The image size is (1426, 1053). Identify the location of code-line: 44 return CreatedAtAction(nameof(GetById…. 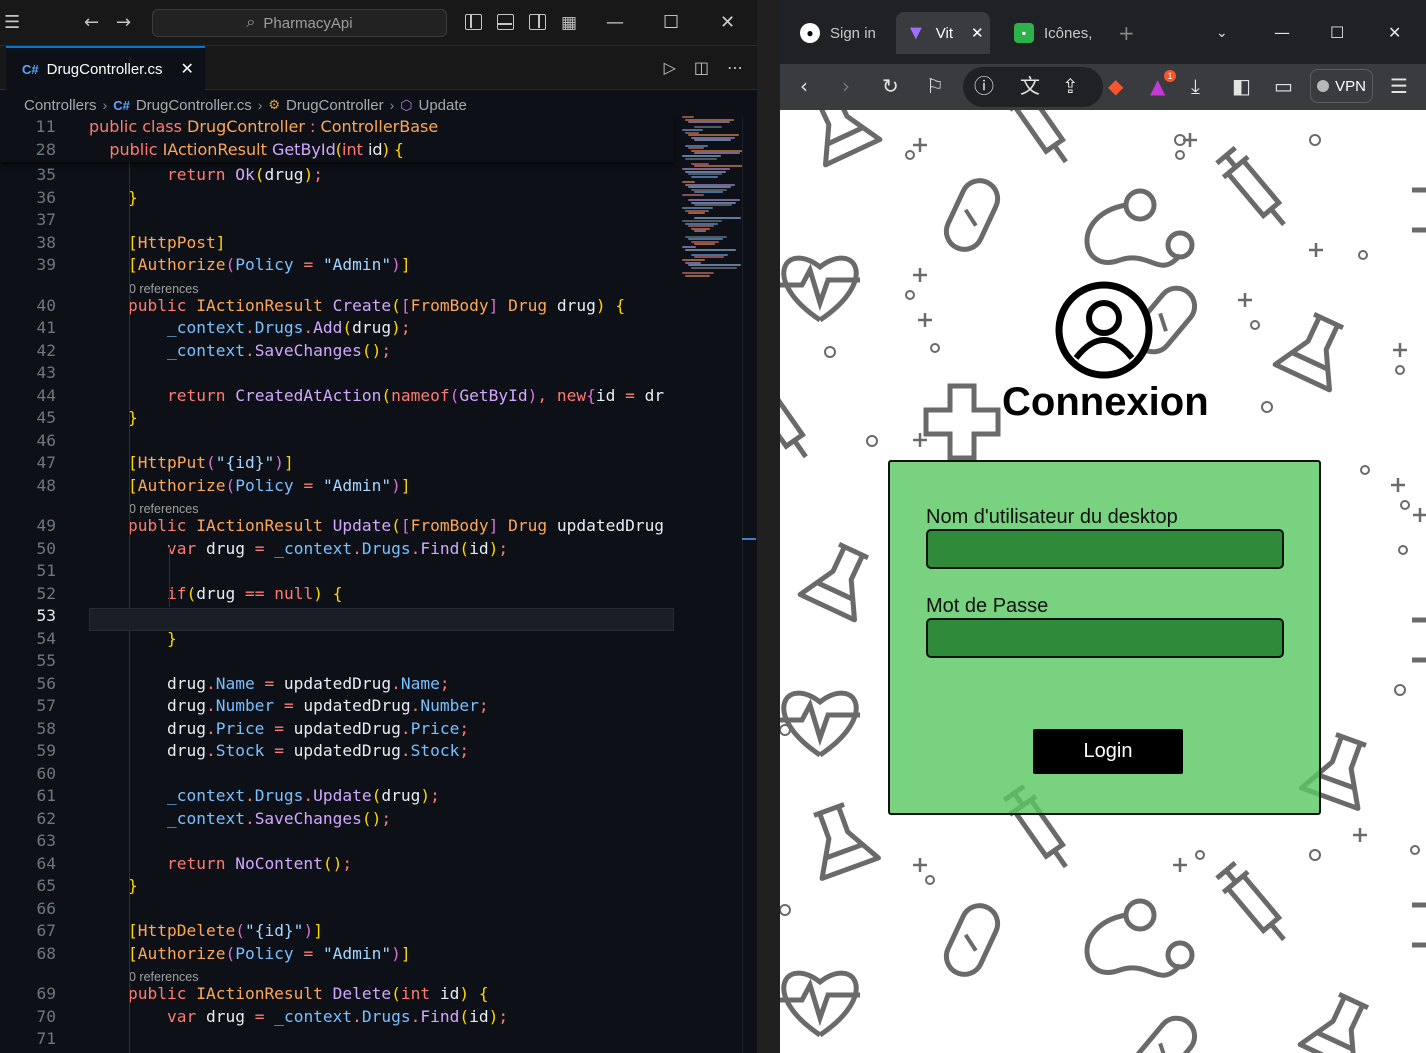
(337, 397).